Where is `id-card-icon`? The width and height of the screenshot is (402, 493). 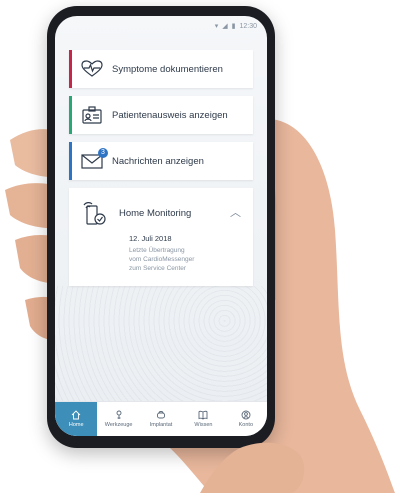 id-card-icon is located at coordinates (92, 115).